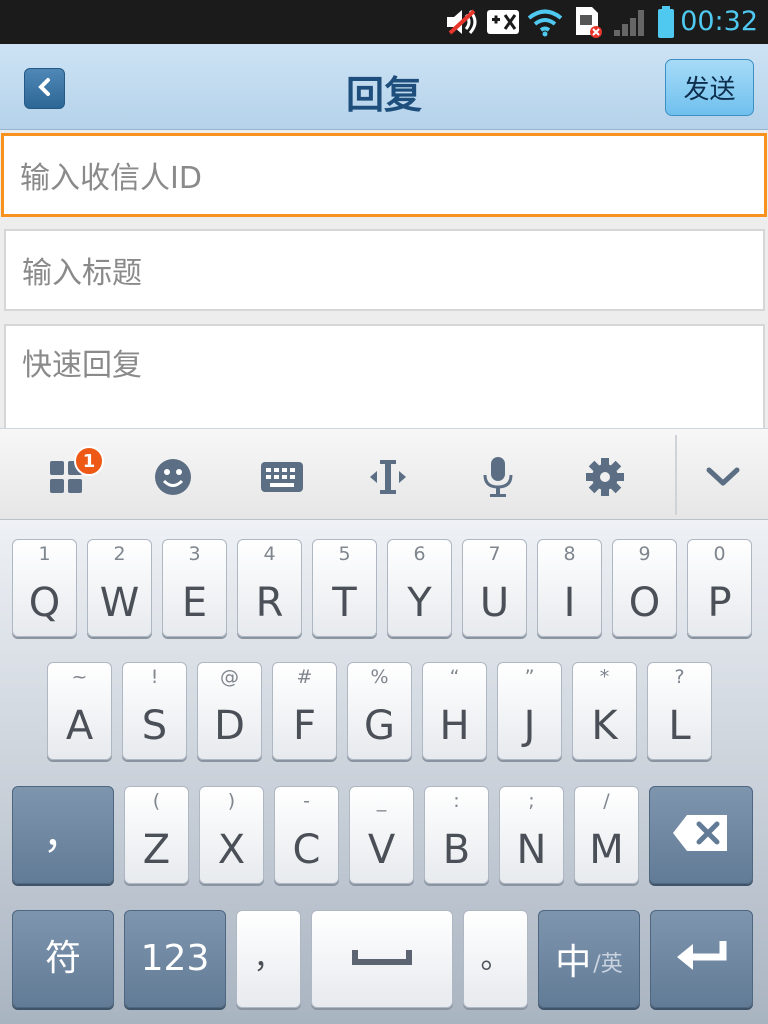 The image size is (768, 1024). Describe the element at coordinates (719, 603) in the screenshot. I see `key-label: P` at that location.